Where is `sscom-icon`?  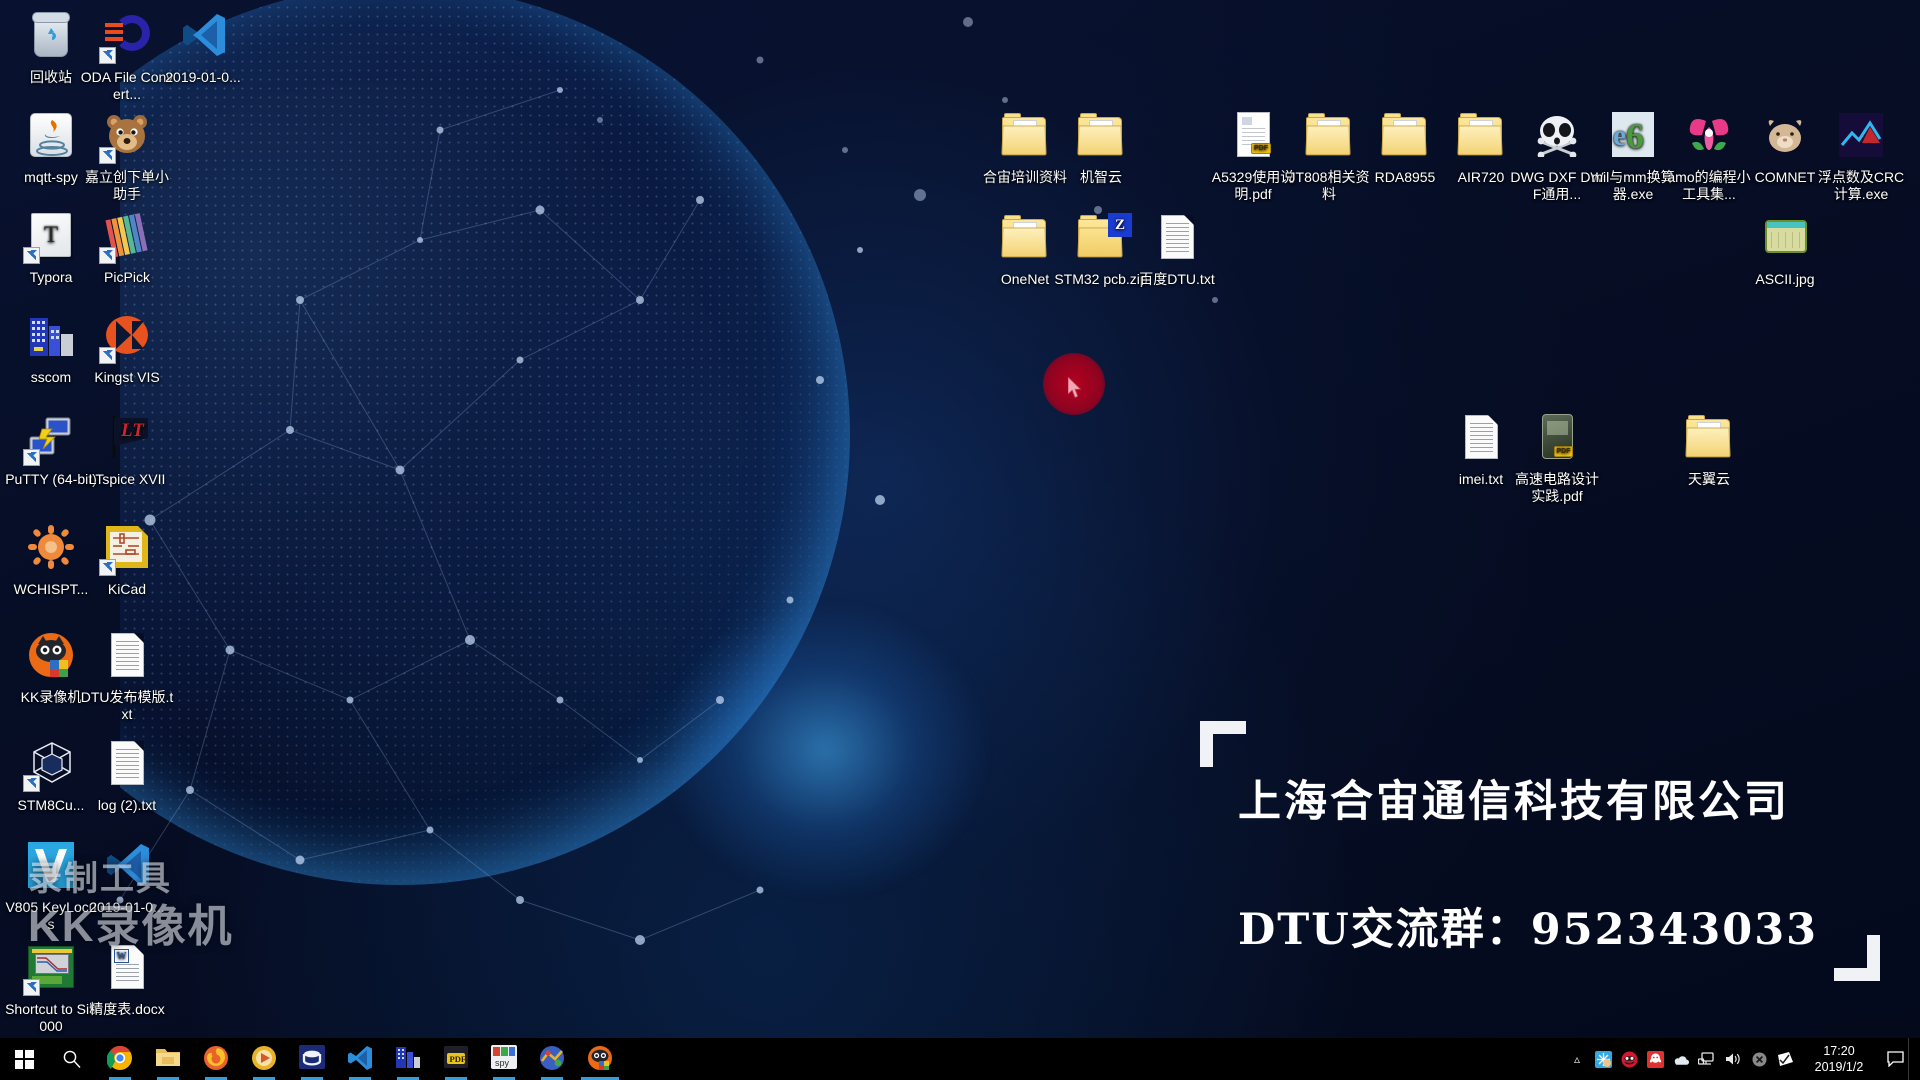 sscom-icon is located at coordinates (51, 336).